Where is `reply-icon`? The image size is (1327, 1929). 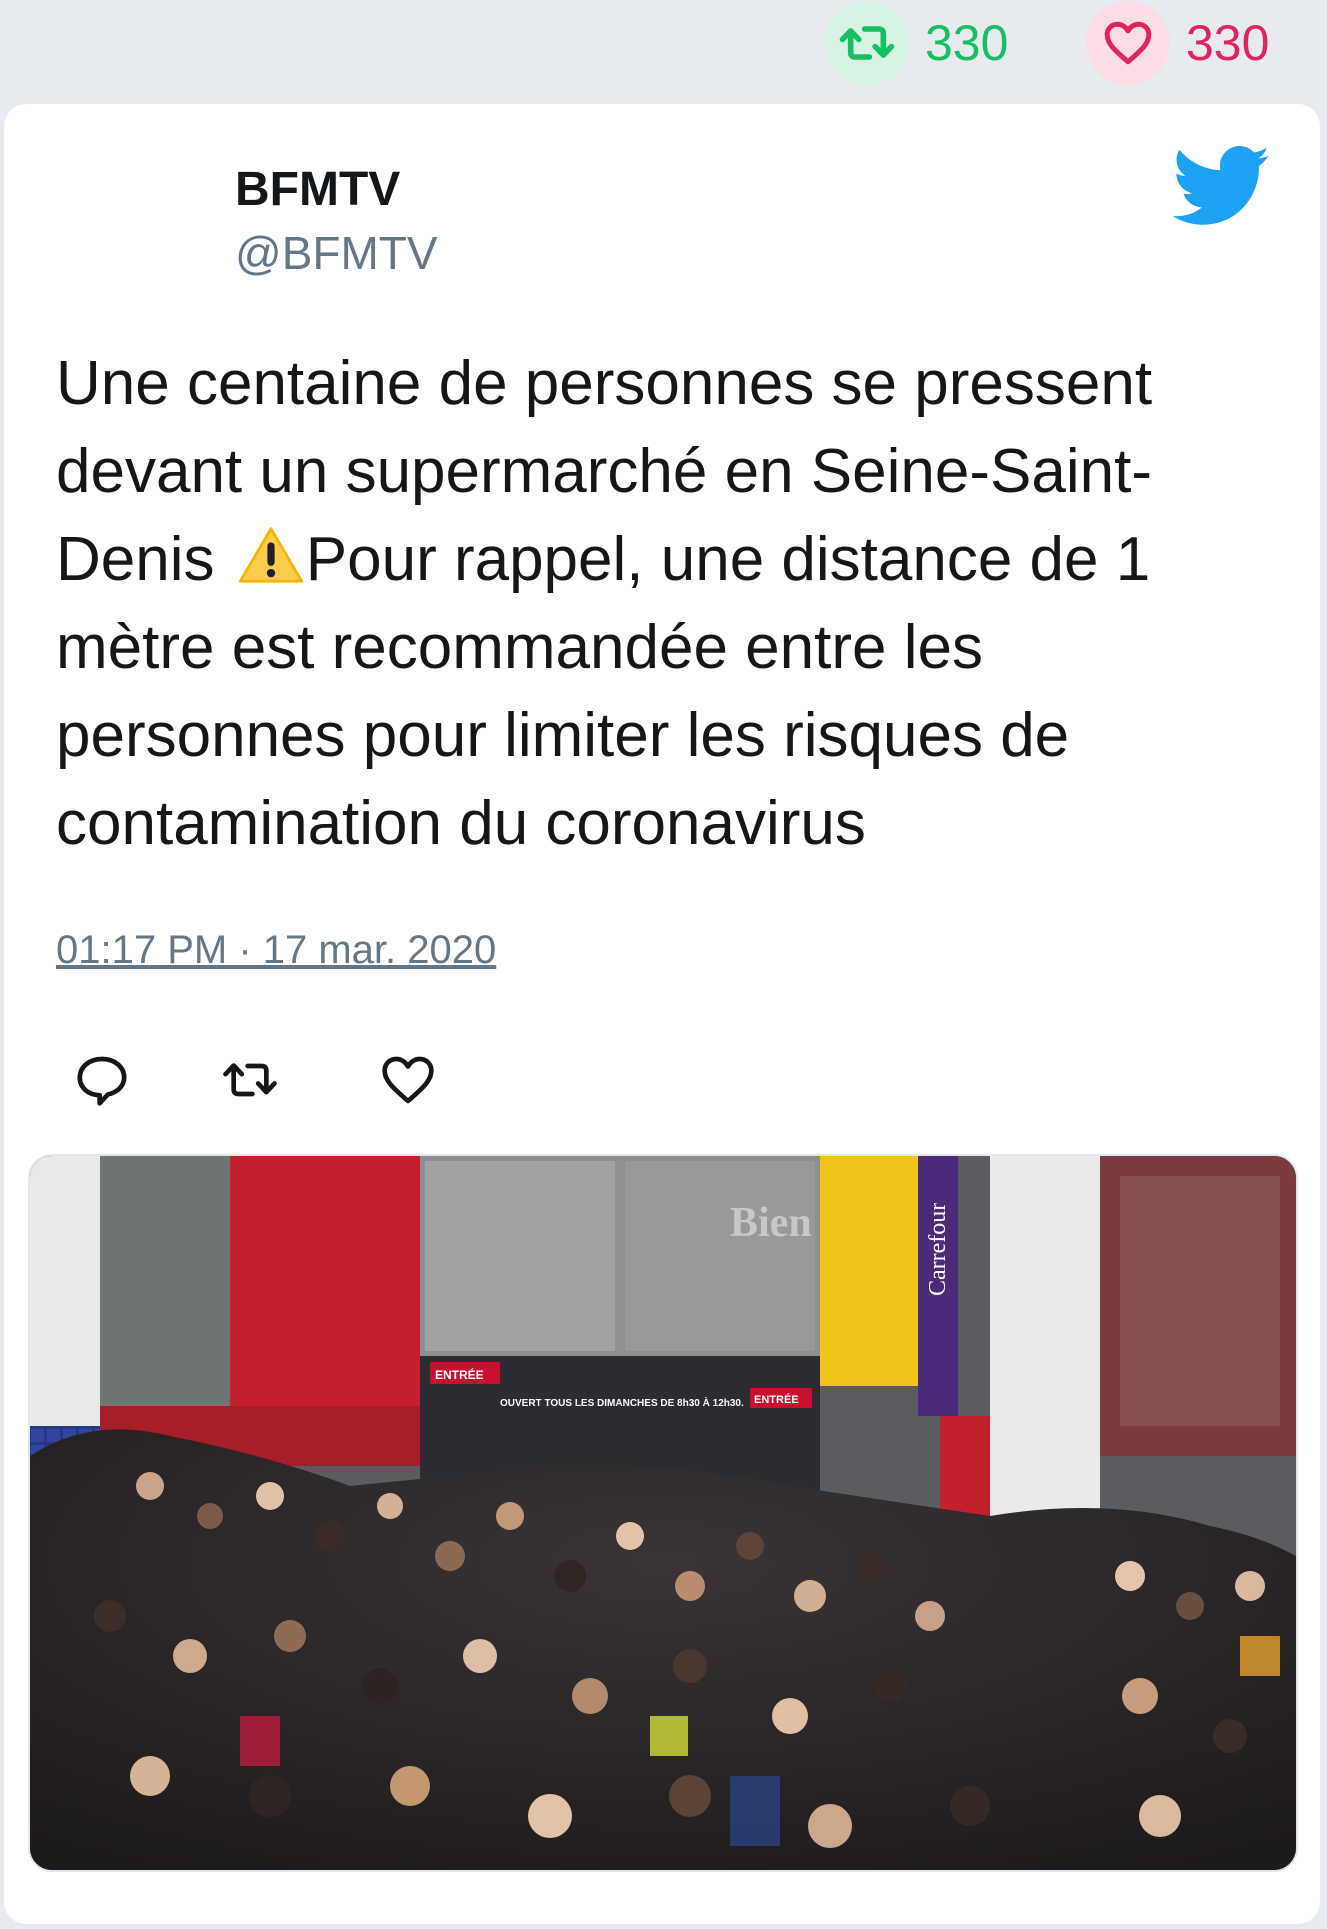
reply-icon is located at coordinates (102, 1080).